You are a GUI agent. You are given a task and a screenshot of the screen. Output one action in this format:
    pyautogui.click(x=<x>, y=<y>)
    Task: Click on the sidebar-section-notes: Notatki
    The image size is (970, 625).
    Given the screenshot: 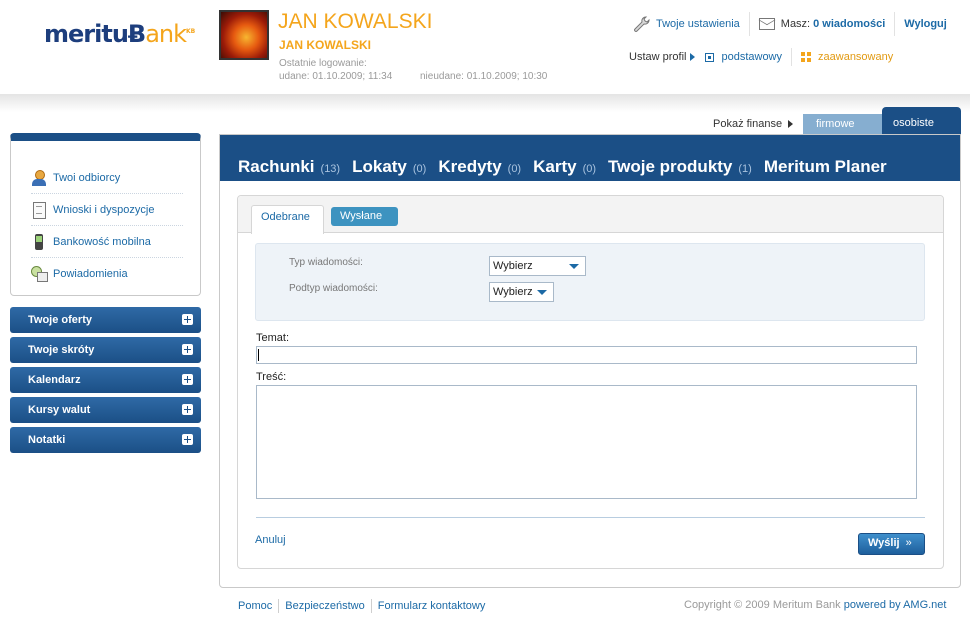 What is the action you would take?
    pyautogui.click(x=105, y=440)
    